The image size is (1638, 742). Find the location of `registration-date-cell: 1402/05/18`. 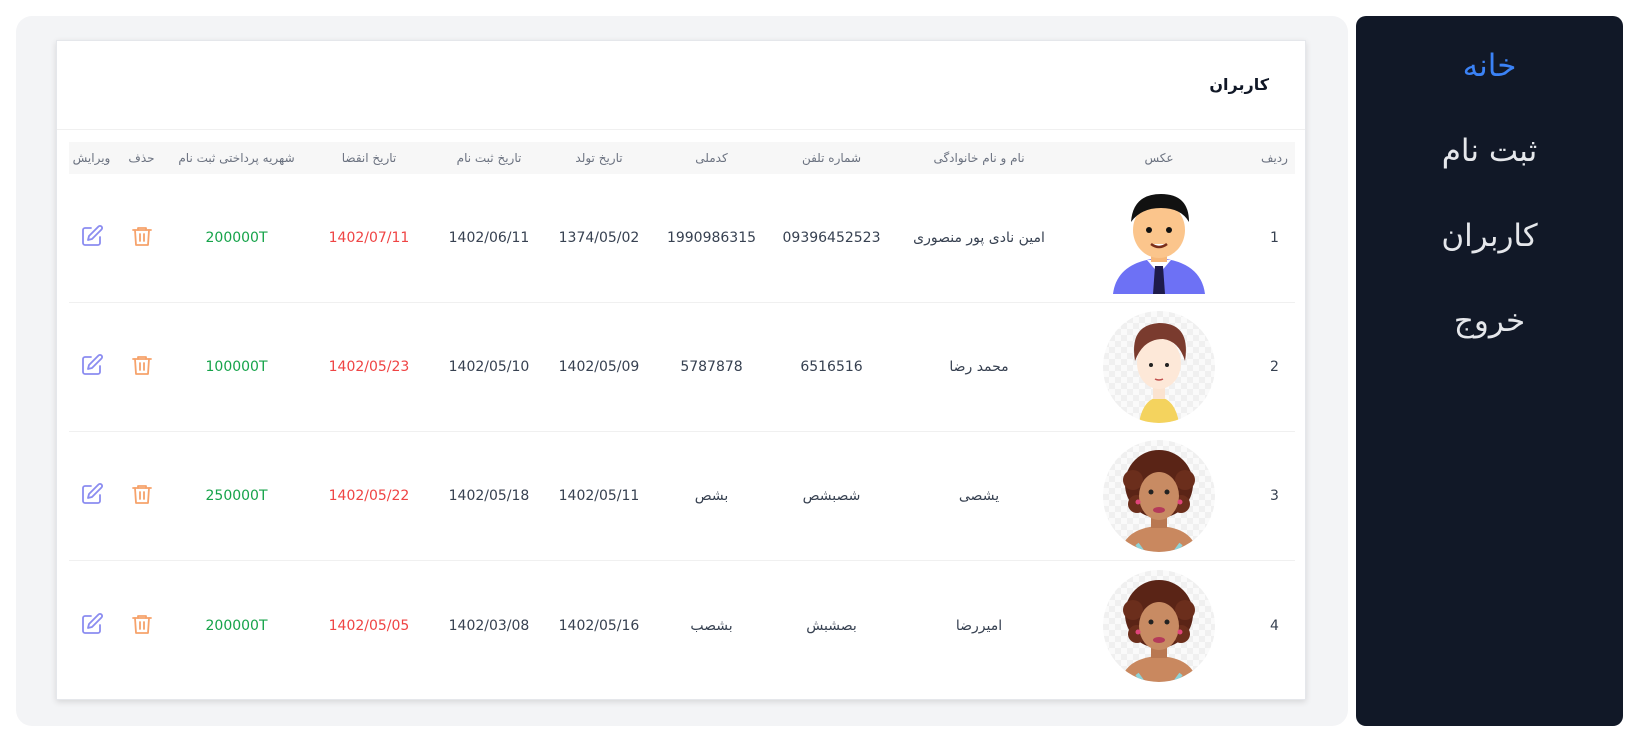

registration-date-cell: 1402/05/18 is located at coordinates (489, 496).